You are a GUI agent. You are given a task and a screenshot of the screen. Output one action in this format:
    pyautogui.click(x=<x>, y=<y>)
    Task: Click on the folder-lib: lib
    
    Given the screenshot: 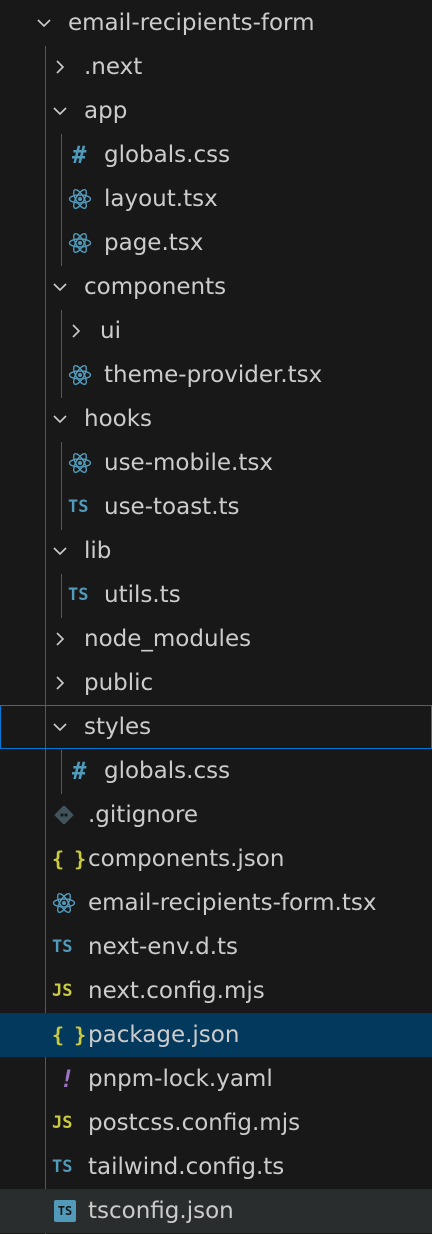 What is the action you would take?
    pyautogui.click(x=216, y=551)
    